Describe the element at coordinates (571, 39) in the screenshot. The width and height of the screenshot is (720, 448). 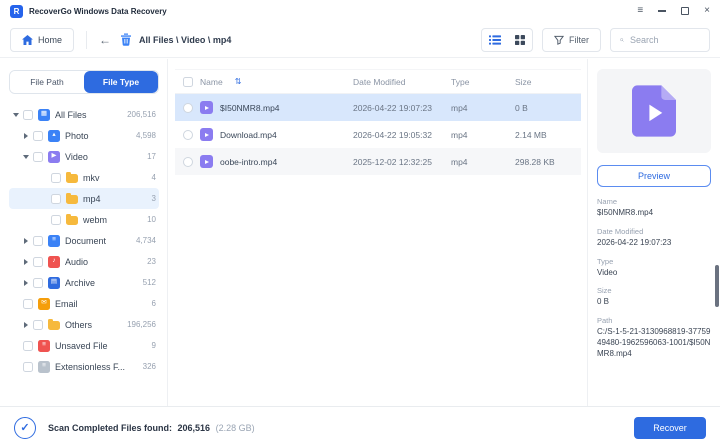
I see `filter-button: Filter` at that location.